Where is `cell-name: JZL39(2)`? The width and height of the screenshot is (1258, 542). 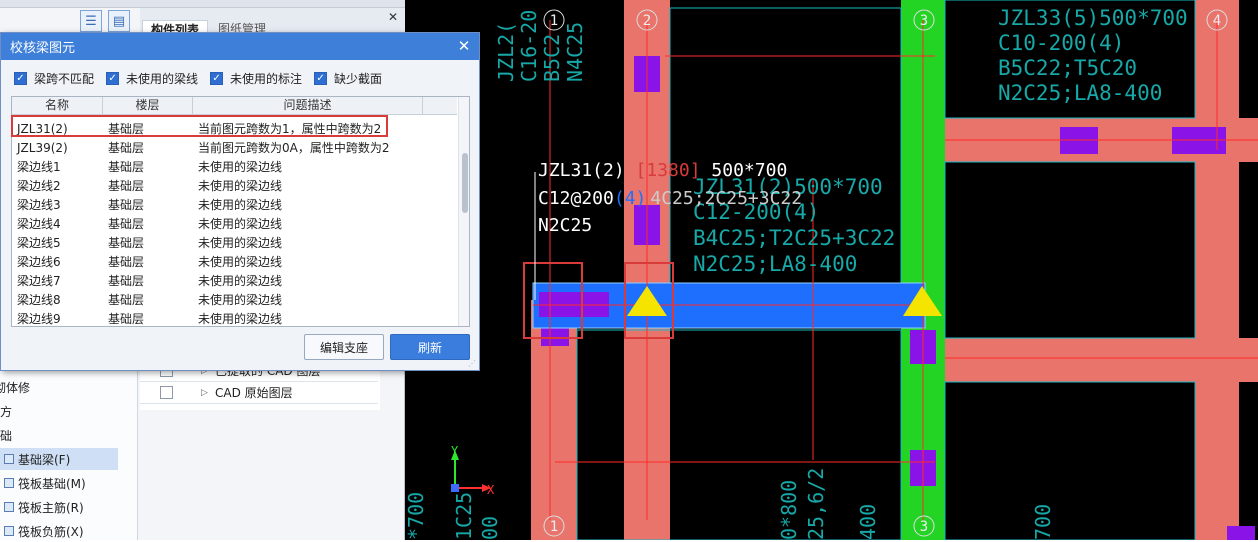
cell-name: JZL39(2) is located at coordinates (42, 147).